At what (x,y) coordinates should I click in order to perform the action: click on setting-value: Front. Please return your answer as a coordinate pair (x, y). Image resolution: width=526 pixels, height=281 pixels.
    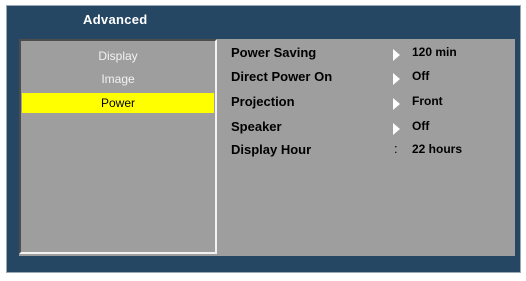
    Looking at the image, I should click on (427, 101).